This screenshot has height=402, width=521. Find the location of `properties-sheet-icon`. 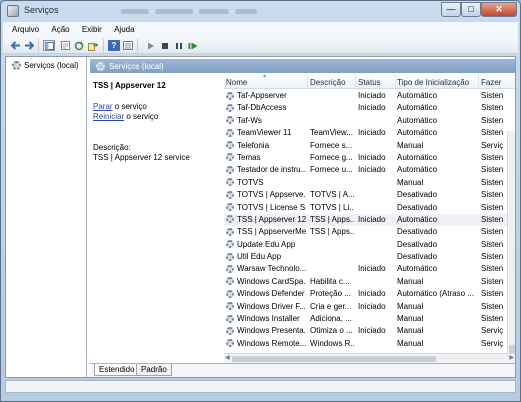

properties-sheet-icon is located at coordinates (65, 45).